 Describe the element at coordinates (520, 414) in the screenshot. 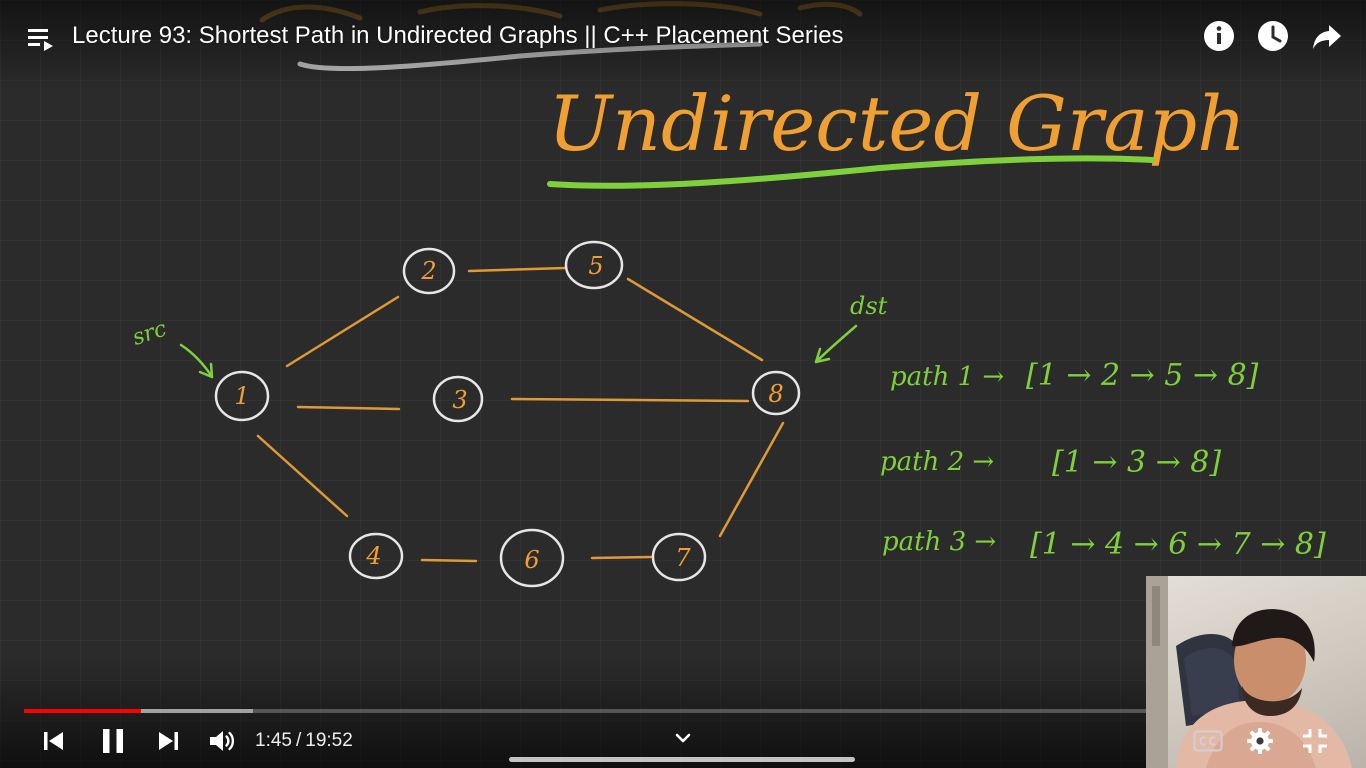

I see `graph-edges` at that location.